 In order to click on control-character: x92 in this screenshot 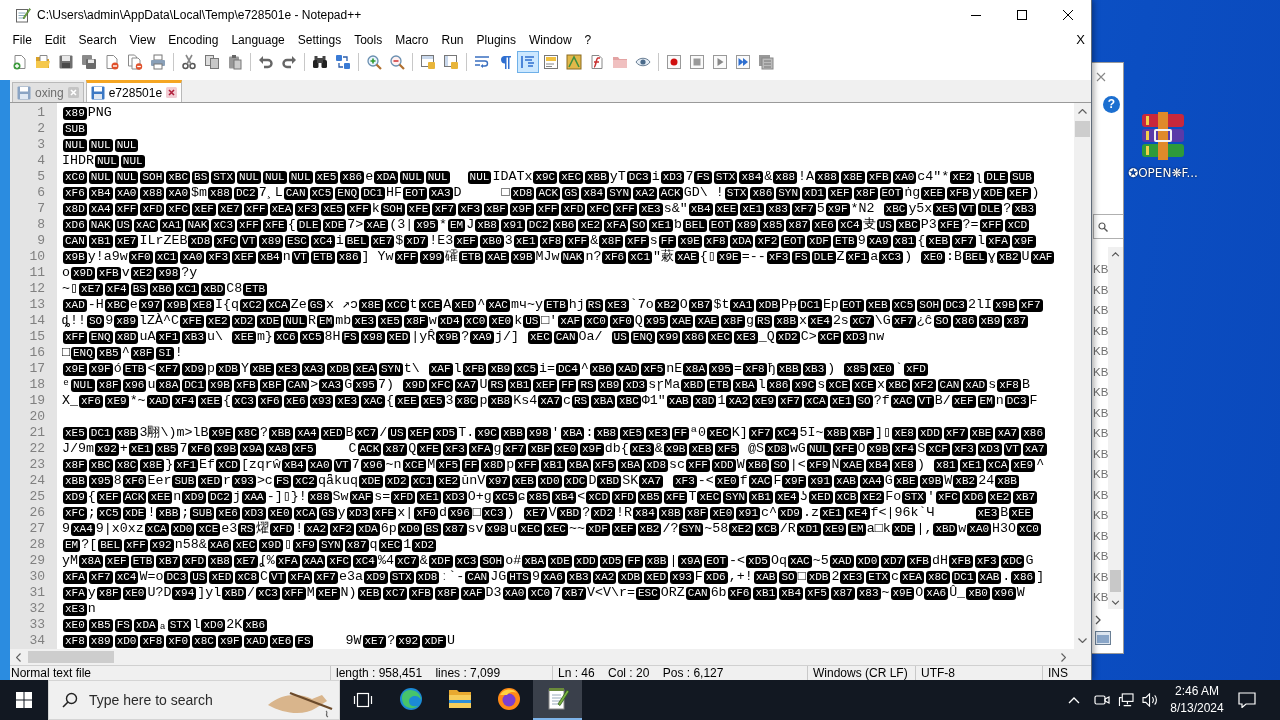, I will do `click(107, 449)`.